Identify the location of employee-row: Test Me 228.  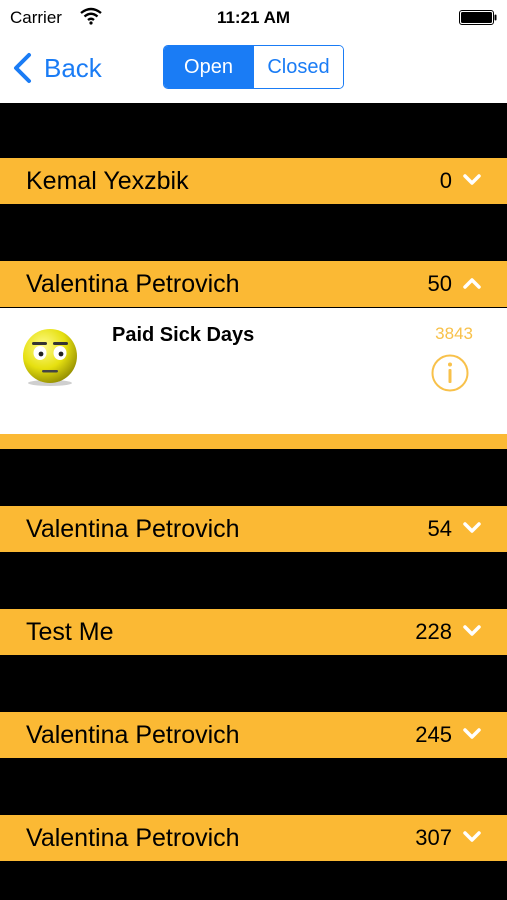
(253, 632).